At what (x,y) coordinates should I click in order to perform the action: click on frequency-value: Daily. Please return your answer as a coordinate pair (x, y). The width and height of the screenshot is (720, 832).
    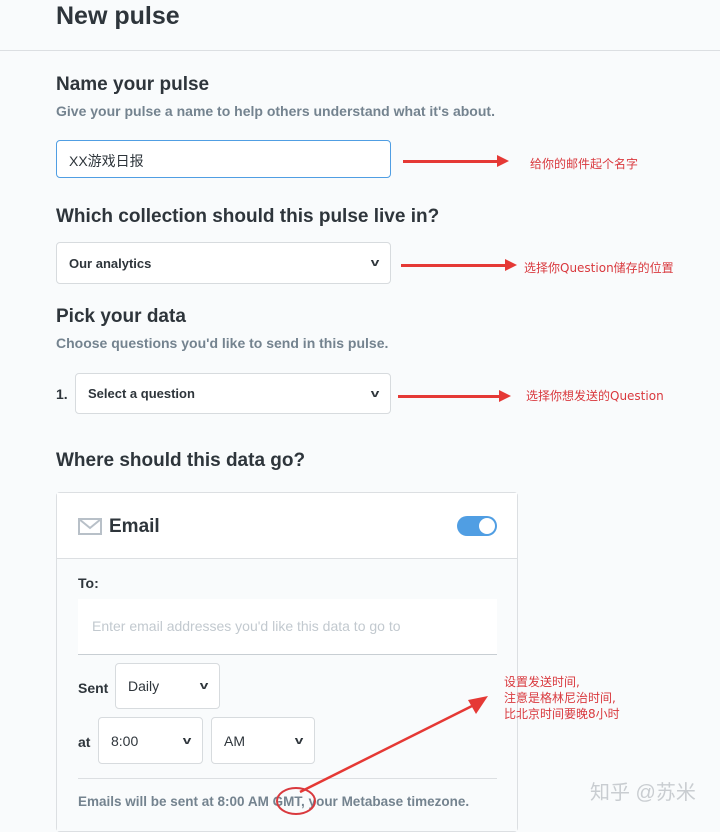
    Looking at the image, I should click on (144, 686).